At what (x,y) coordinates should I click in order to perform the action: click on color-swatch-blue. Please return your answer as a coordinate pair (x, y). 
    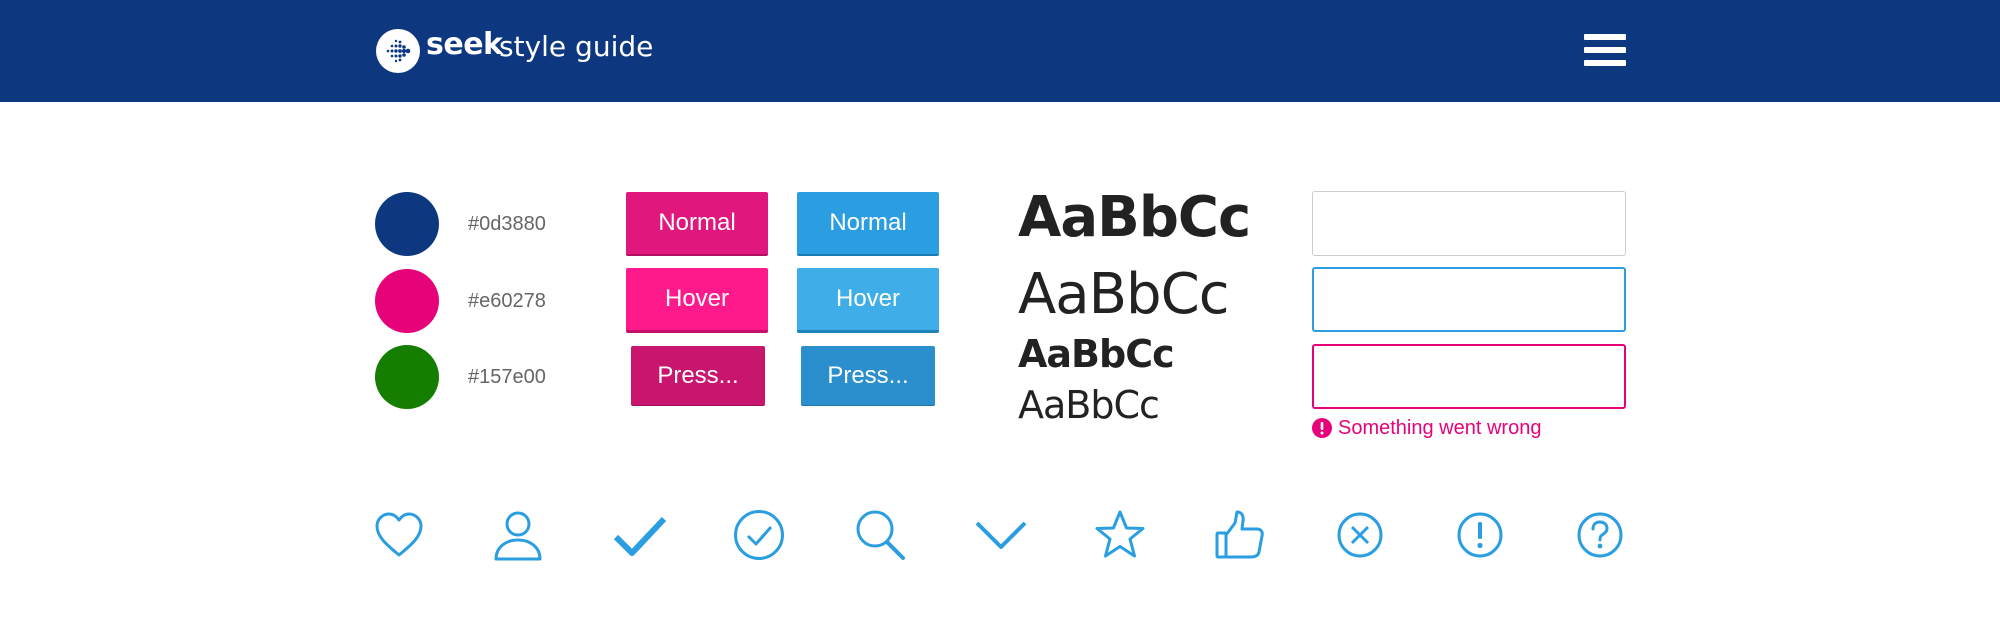
    Looking at the image, I should click on (407, 224).